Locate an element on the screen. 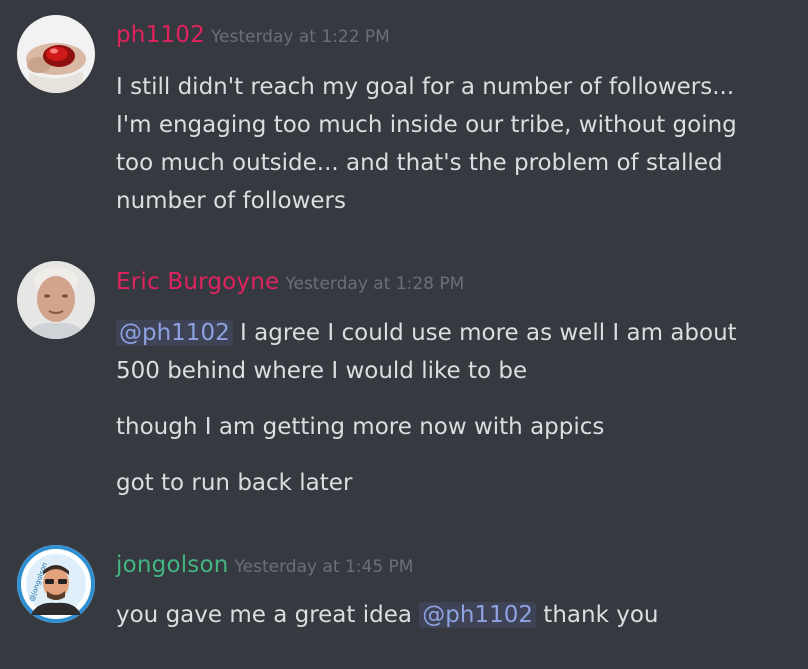 This screenshot has width=808, height=669. message-text: thank you is located at coordinates (597, 615).